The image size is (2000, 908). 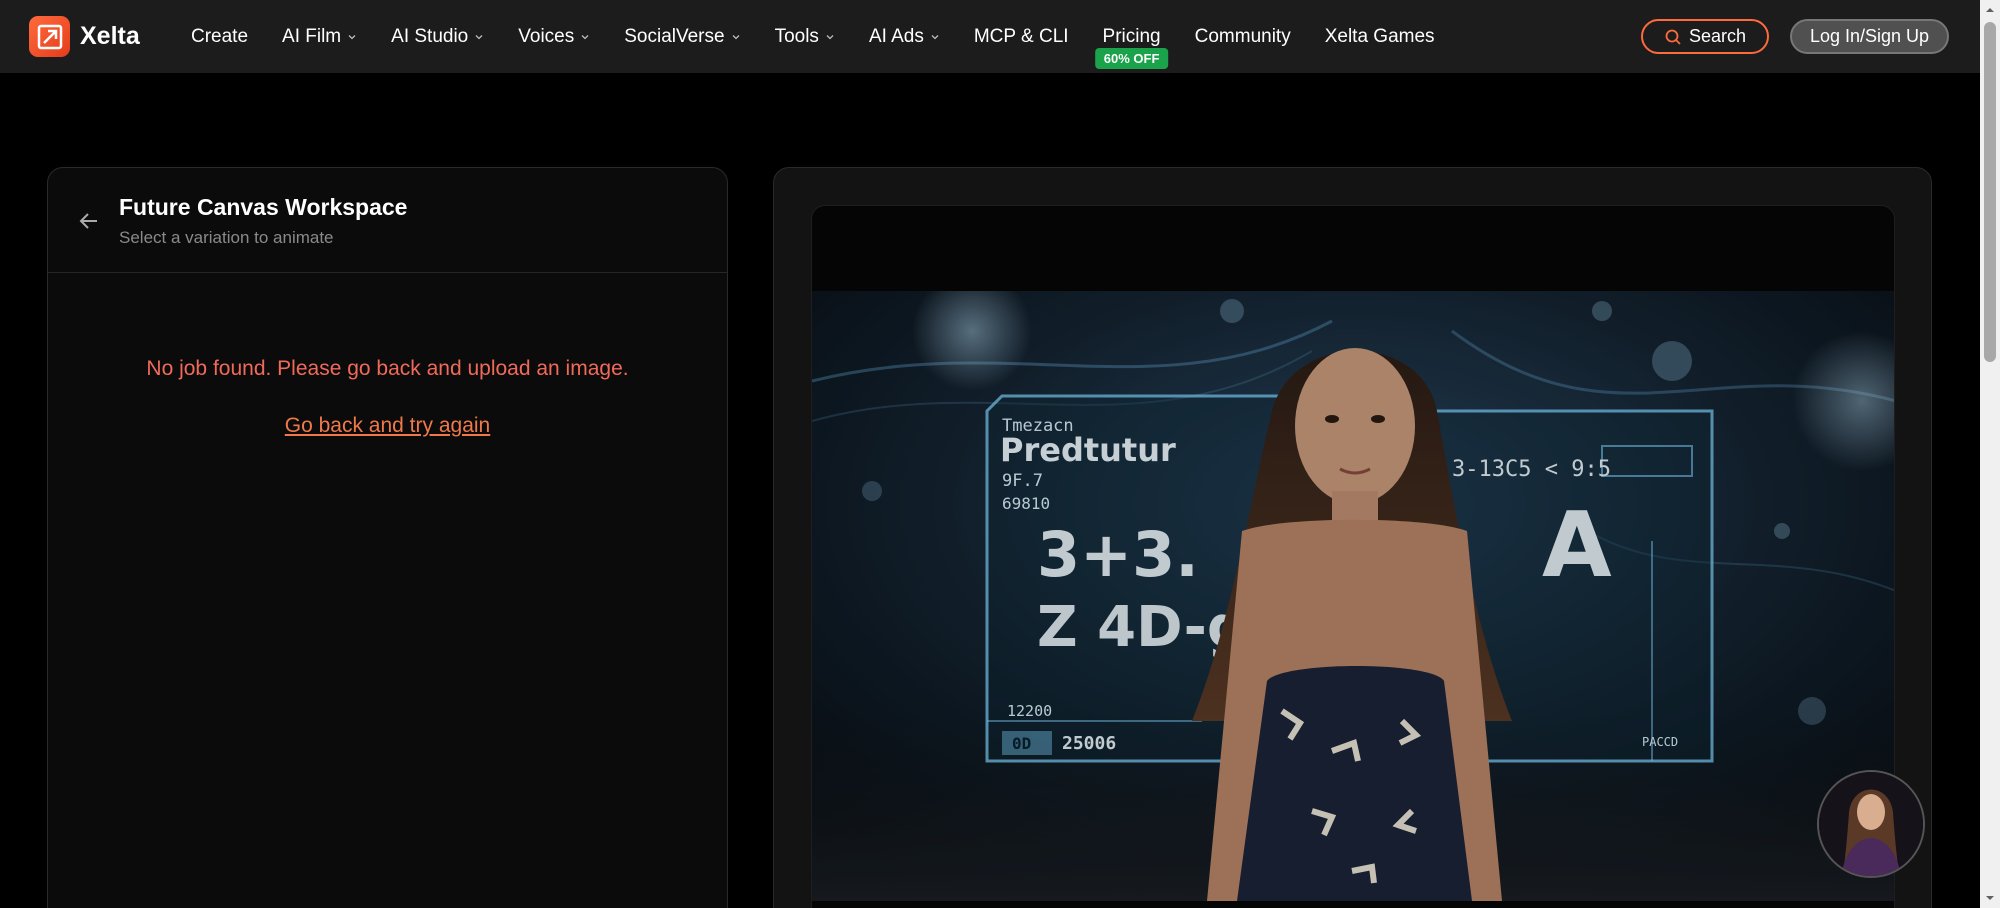 I want to click on page-scrollbar, so click(x=1990, y=454).